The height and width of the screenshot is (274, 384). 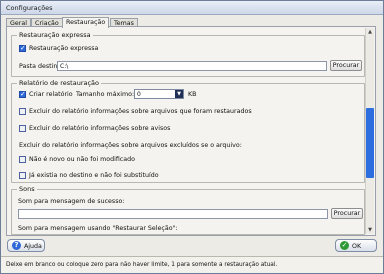 What do you see at coordinates (173, 214) in the screenshot?
I see `success-sound-input` at bounding box center [173, 214].